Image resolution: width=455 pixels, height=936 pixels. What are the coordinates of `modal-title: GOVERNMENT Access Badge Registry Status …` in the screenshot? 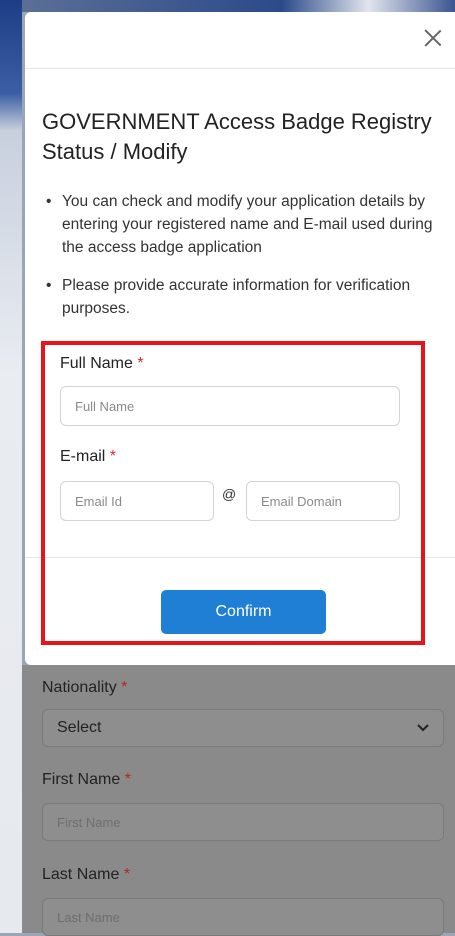 It's located at (237, 136).